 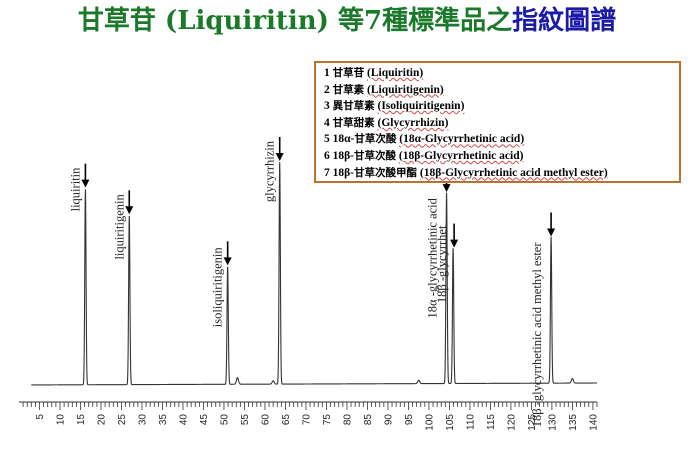 I want to click on legend-num: 2, so click(x=327, y=89).